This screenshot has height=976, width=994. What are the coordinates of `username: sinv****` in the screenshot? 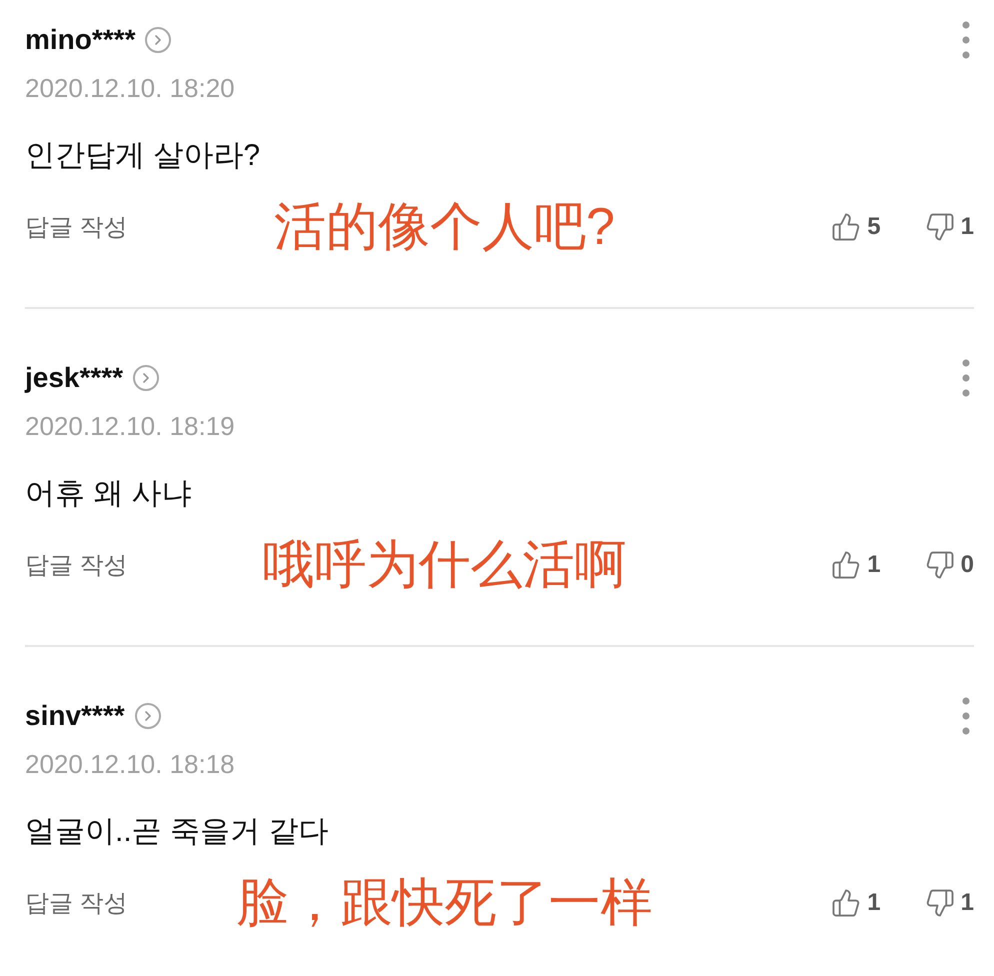 It's located at (75, 716).